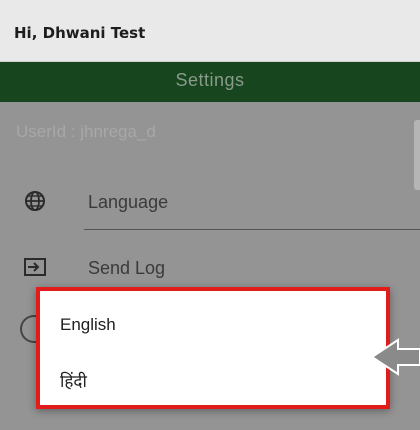 The height and width of the screenshot is (430, 420). What do you see at coordinates (126, 268) in the screenshot?
I see `send-log-item-label: Send Log` at bounding box center [126, 268].